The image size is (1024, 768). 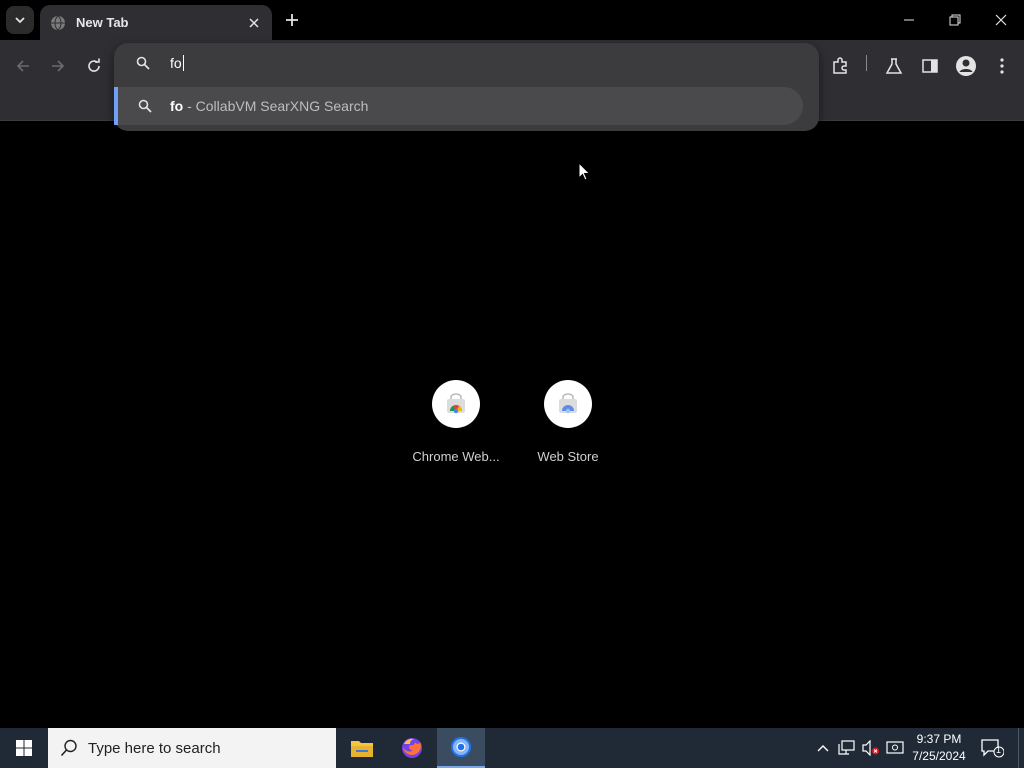 I want to click on chrome-web-store-icon, so click(x=456, y=403).